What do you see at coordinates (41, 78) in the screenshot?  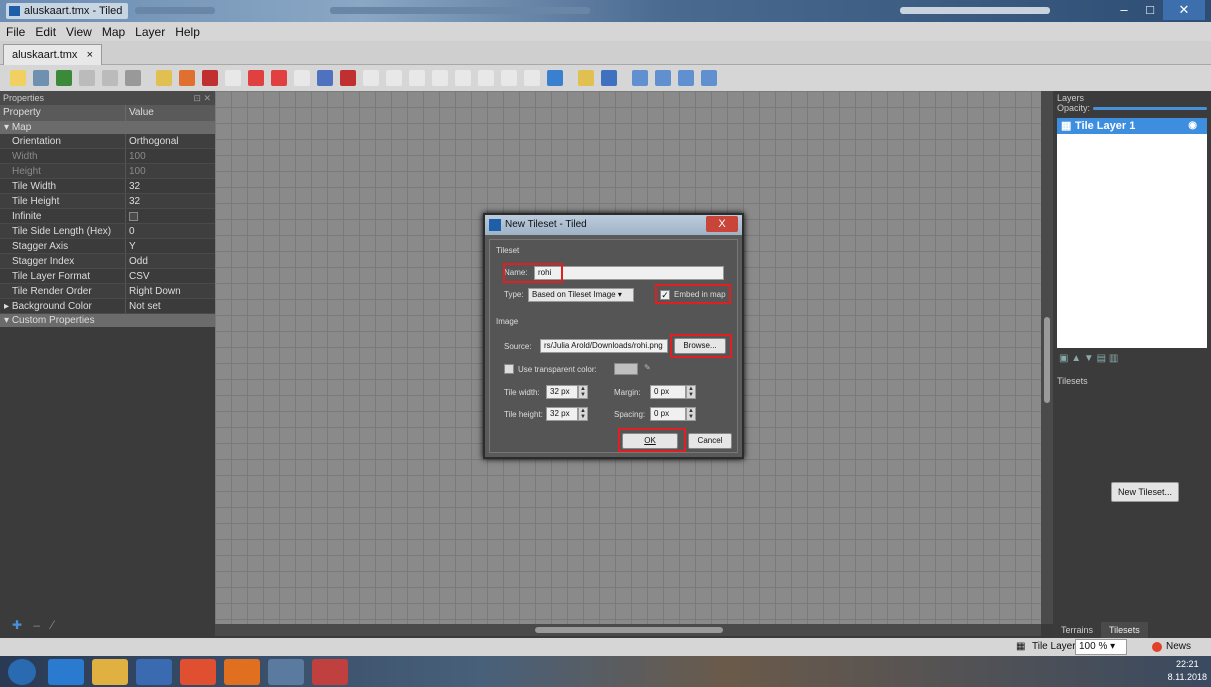 I see `open-icon` at bounding box center [41, 78].